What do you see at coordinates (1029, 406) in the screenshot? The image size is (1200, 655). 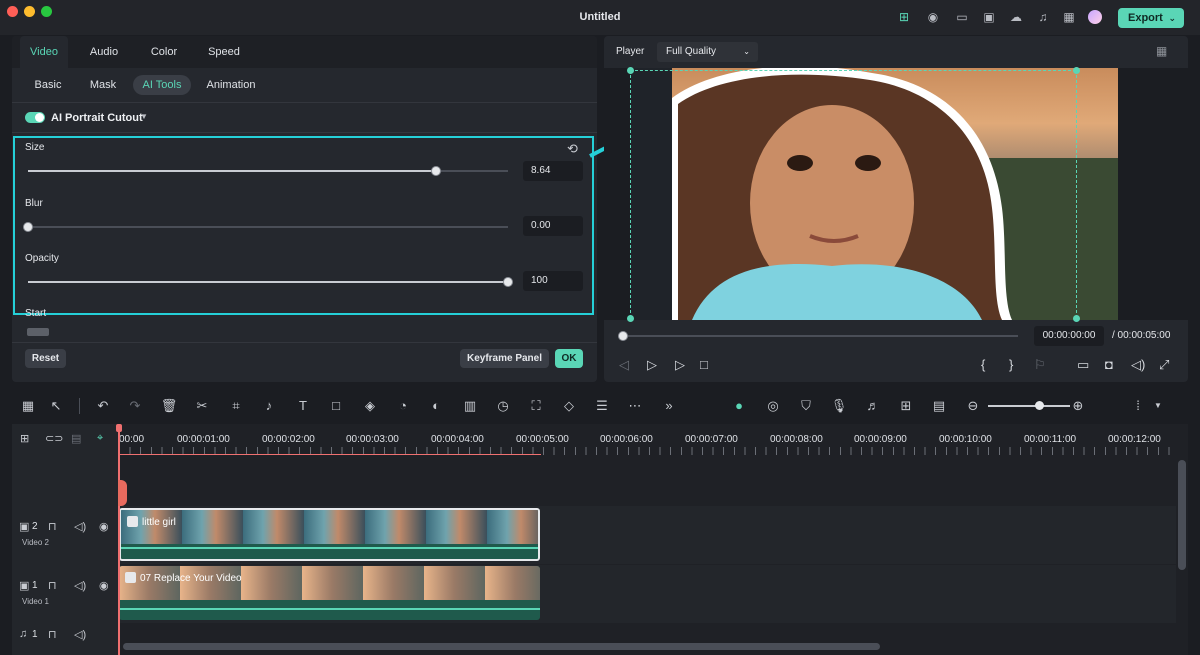 I see `timeline-zoom-slider` at bounding box center [1029, 406].